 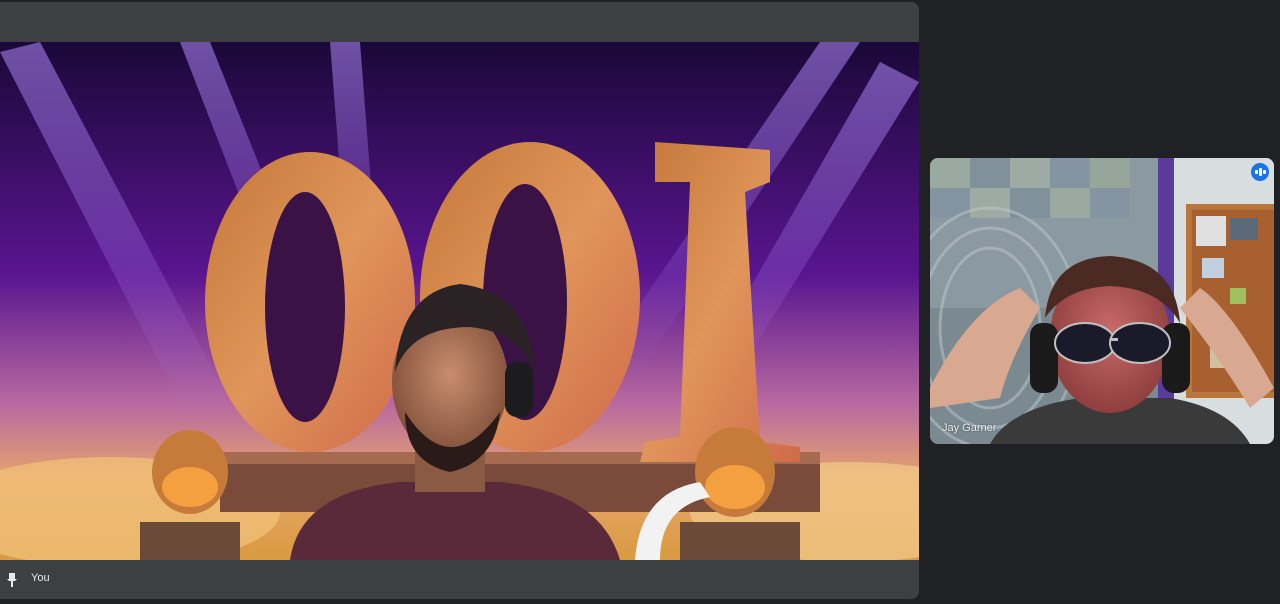 What do you see at coordinates (459, 22) in the screenshot?
I see `tile-top-bar` at bounding box center [459, 22].